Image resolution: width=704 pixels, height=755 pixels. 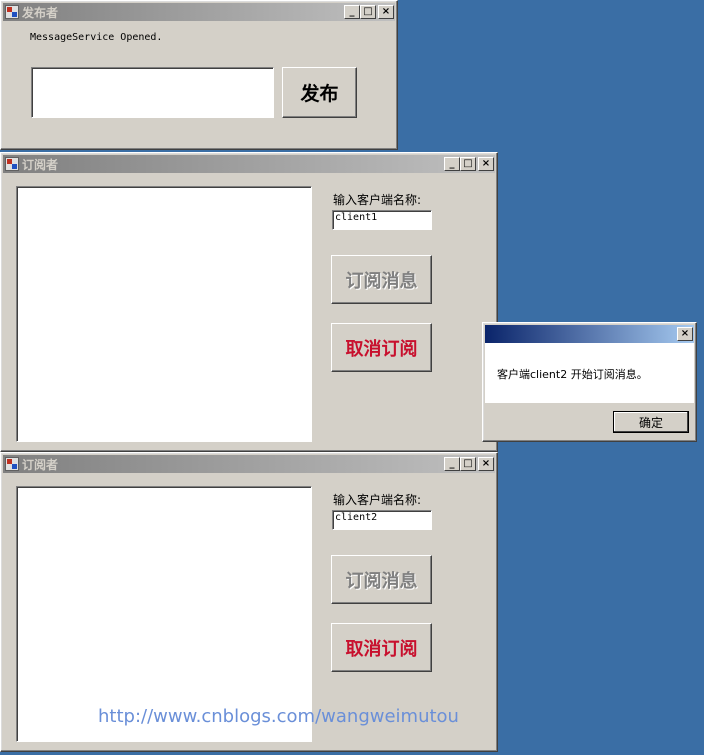 I want to click on client-name-input: client1, so click(x=382, y=220).